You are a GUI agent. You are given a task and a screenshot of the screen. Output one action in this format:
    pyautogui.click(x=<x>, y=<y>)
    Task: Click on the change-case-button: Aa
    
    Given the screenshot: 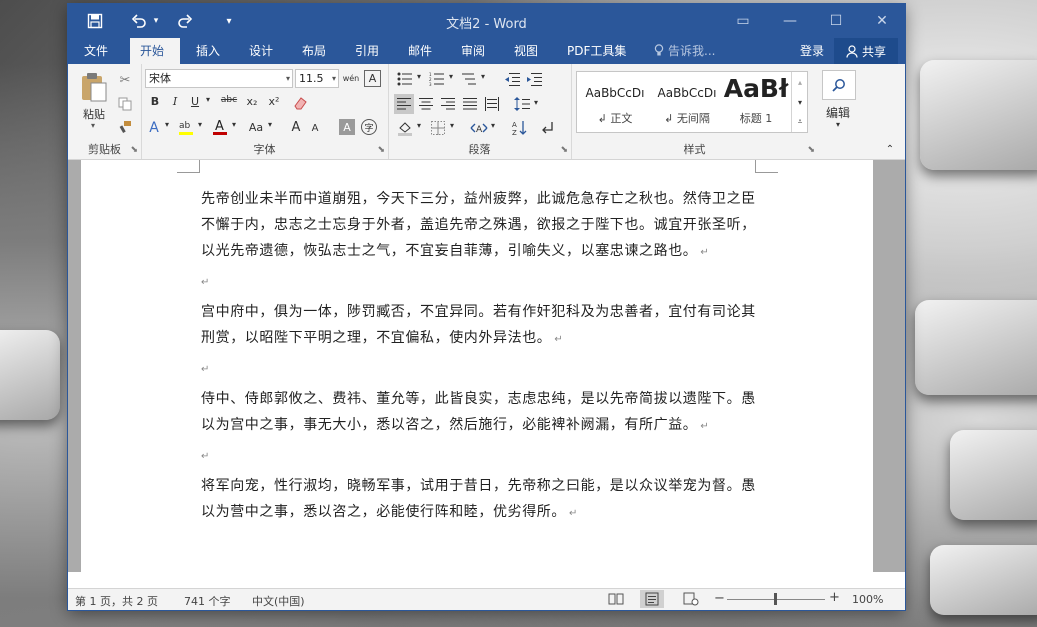 What is the action you would take?
    pyautogui.click(x=256, y=127)
    